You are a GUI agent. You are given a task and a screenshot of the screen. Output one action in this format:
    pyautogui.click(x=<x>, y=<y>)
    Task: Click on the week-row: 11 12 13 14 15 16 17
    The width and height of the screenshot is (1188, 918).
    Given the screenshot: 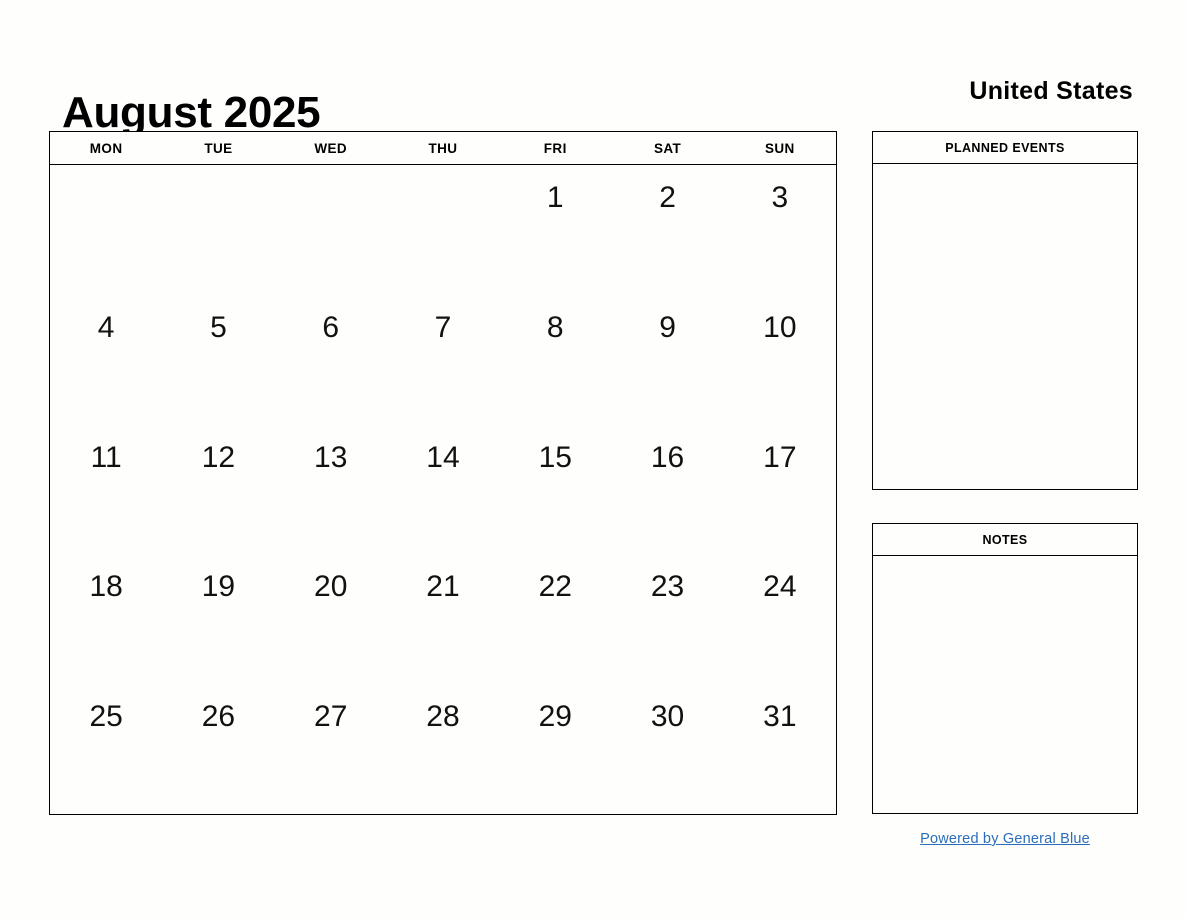 What is the action you would take?
    pyautogui.click(x=443, y=490)
    